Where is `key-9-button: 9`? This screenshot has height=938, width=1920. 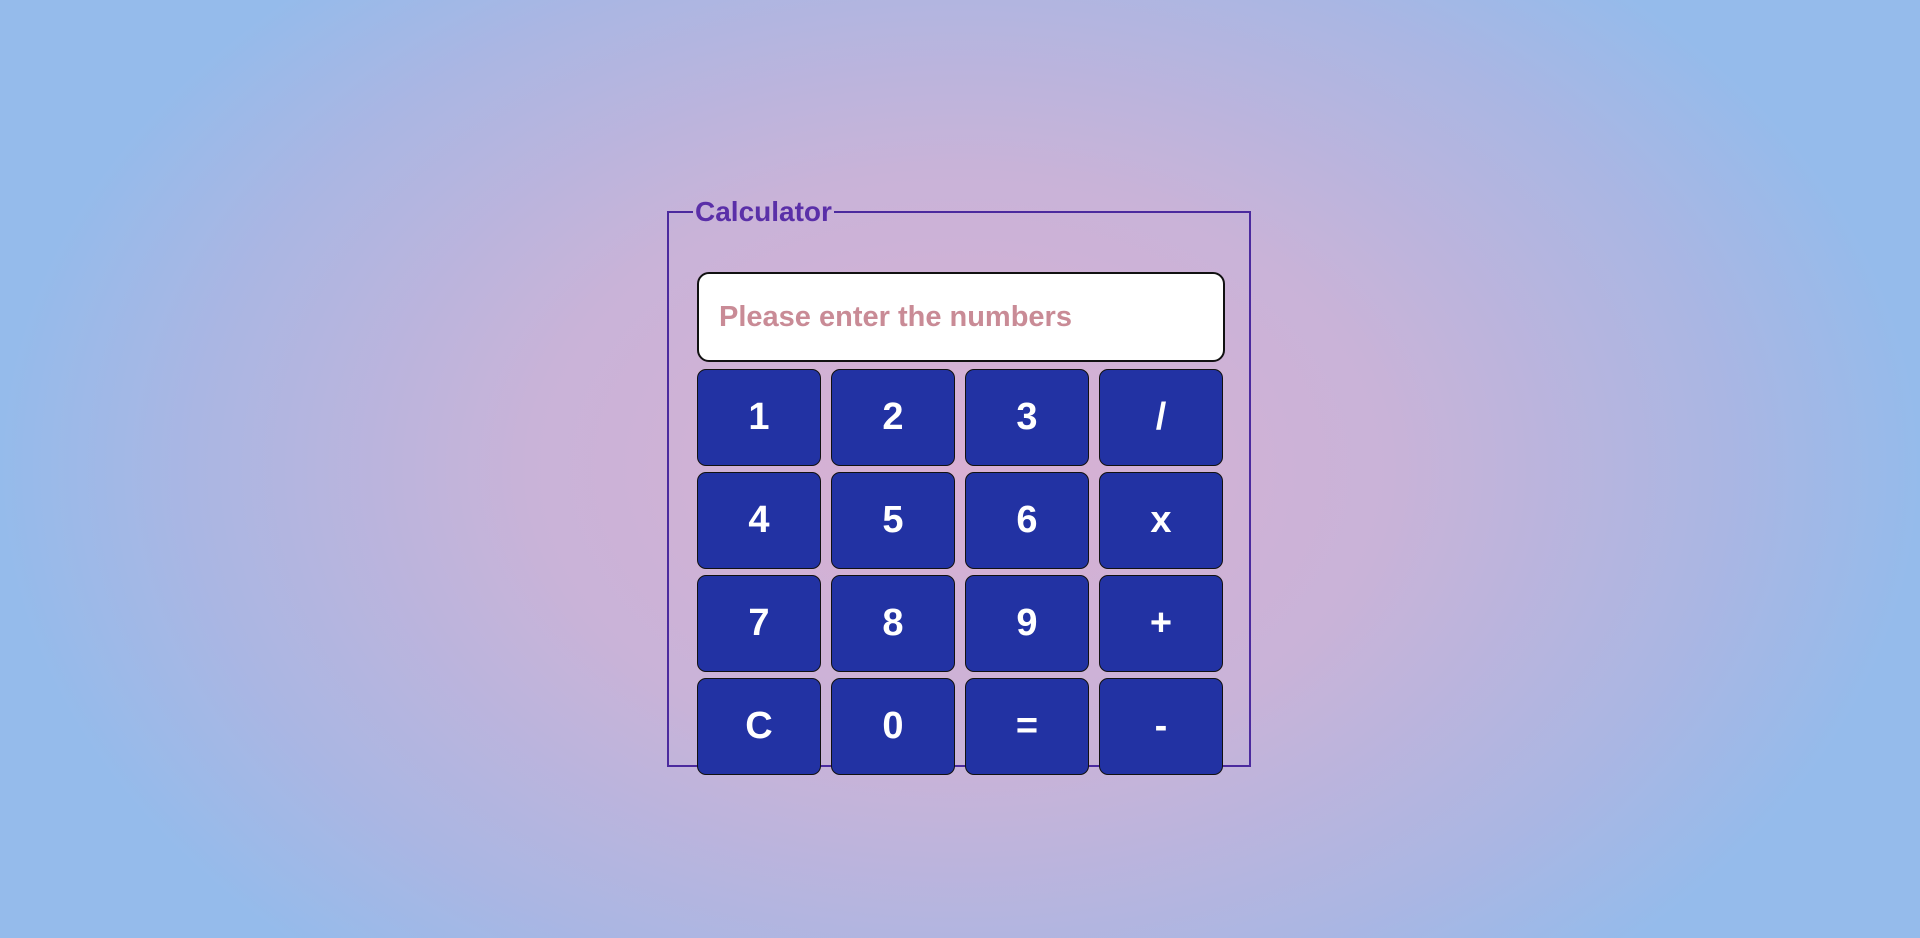
key-9-button: 9 is located at coordinates (1027, 623).